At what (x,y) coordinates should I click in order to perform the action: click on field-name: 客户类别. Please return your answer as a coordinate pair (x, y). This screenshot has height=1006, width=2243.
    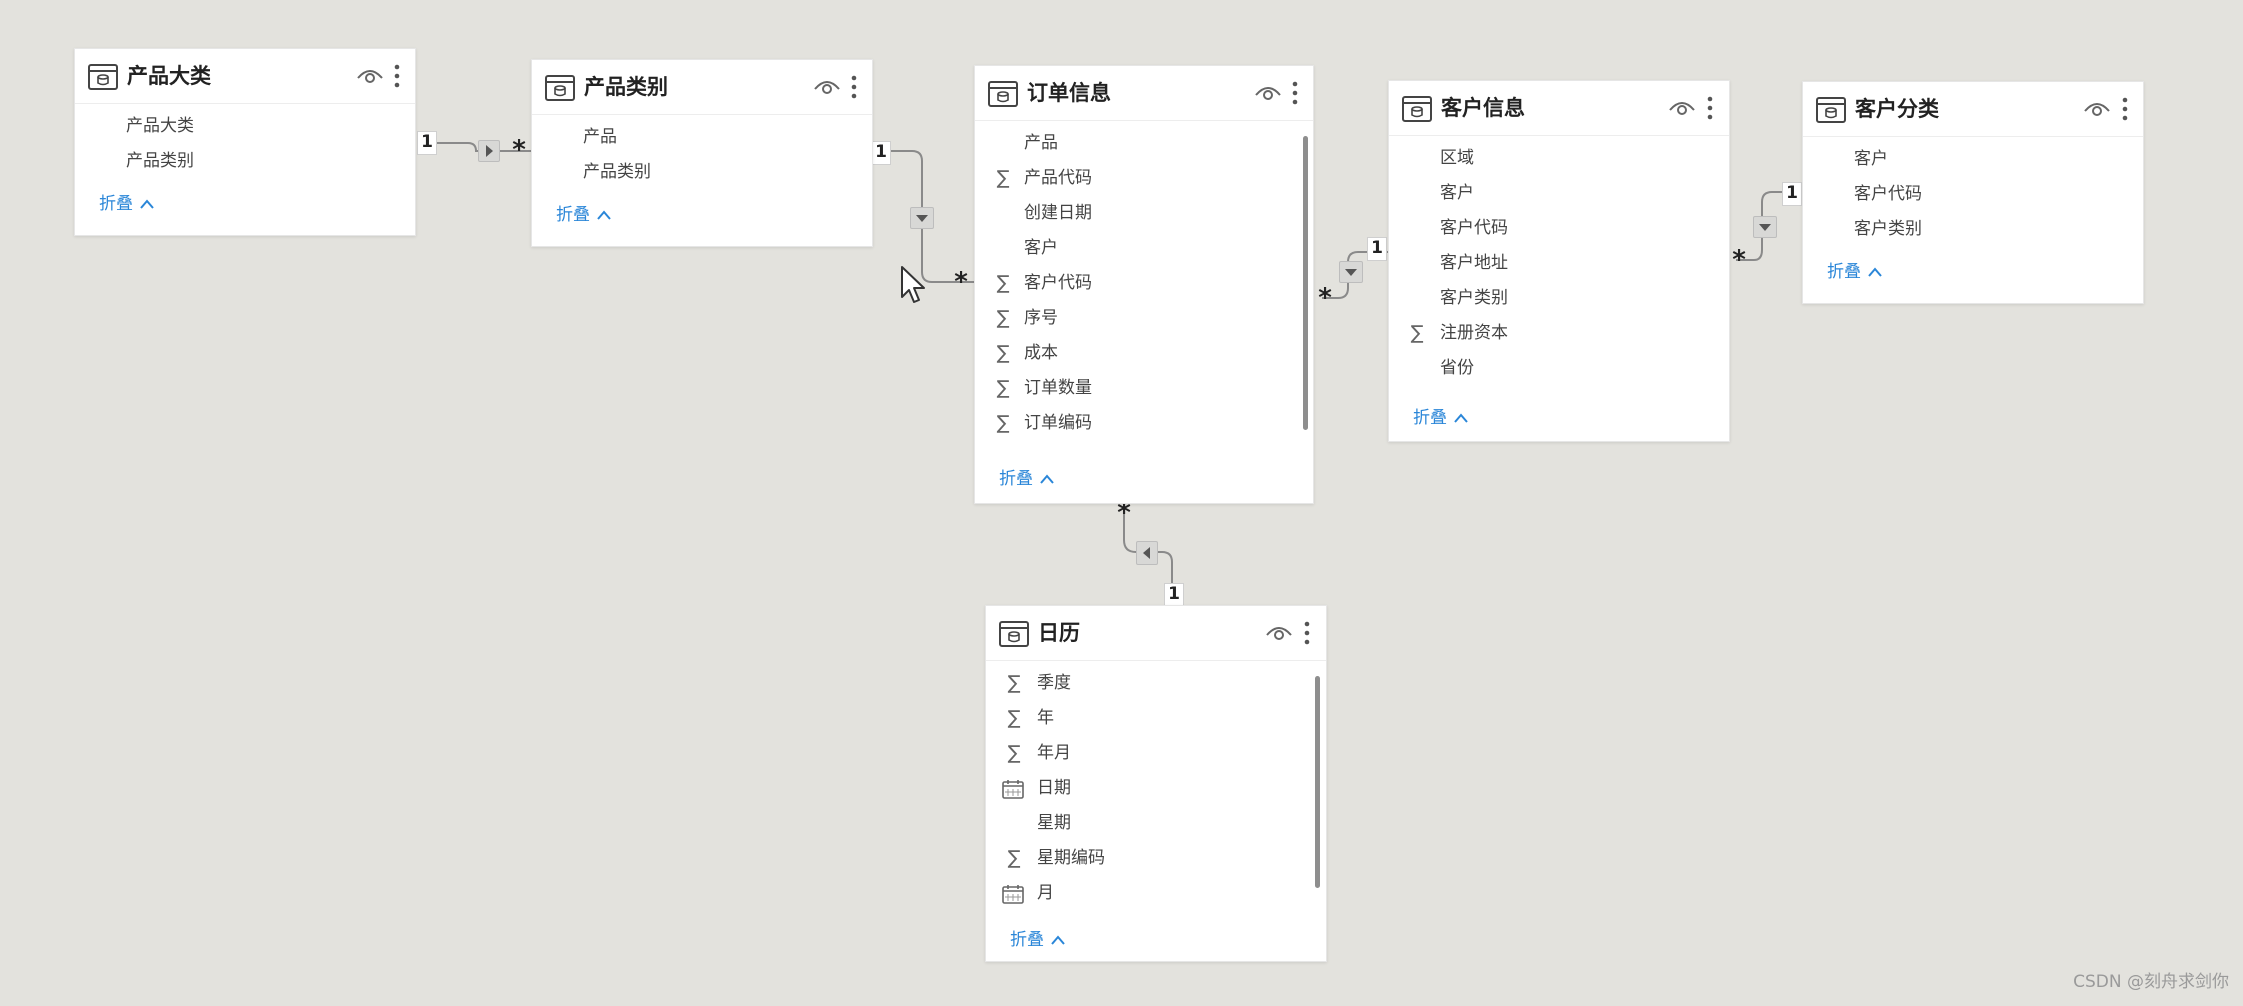
    Looking at the image, I should click on (1474, 298).